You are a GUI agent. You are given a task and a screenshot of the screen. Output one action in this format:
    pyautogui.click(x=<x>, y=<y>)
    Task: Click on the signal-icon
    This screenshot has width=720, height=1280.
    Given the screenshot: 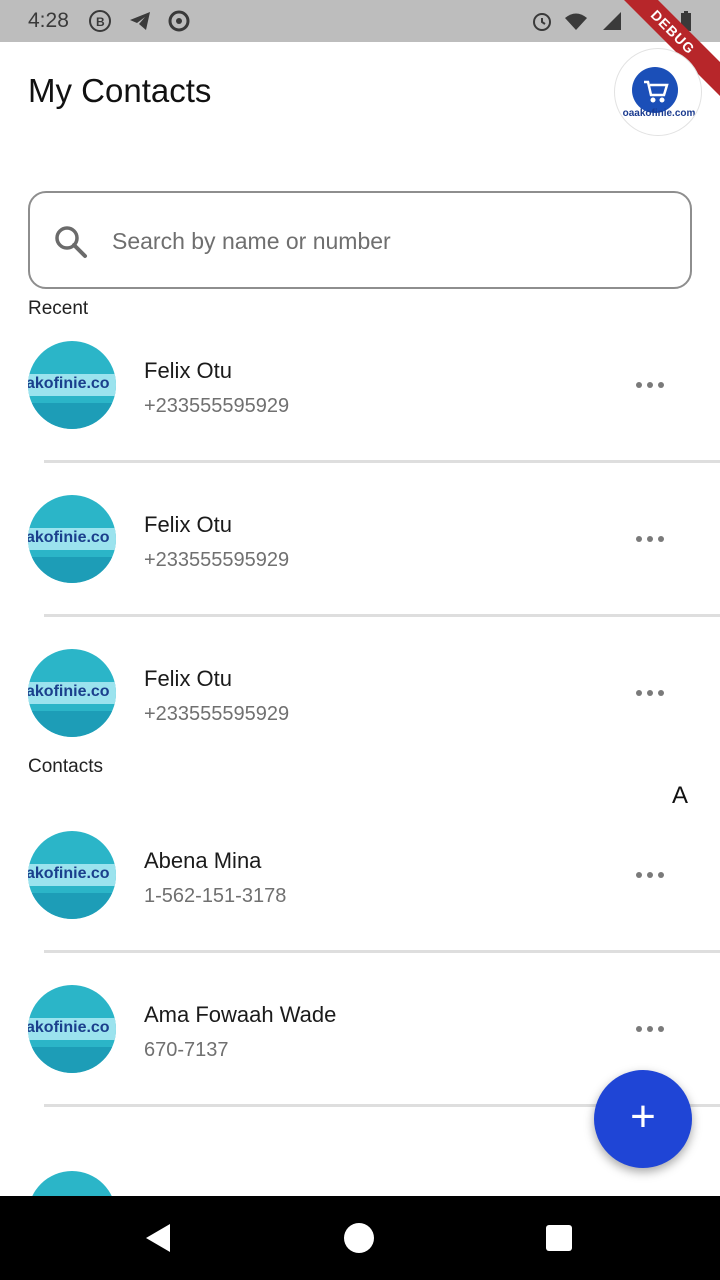 What is the action you would take?
    pyautogui.click(x=612, y=21)
    